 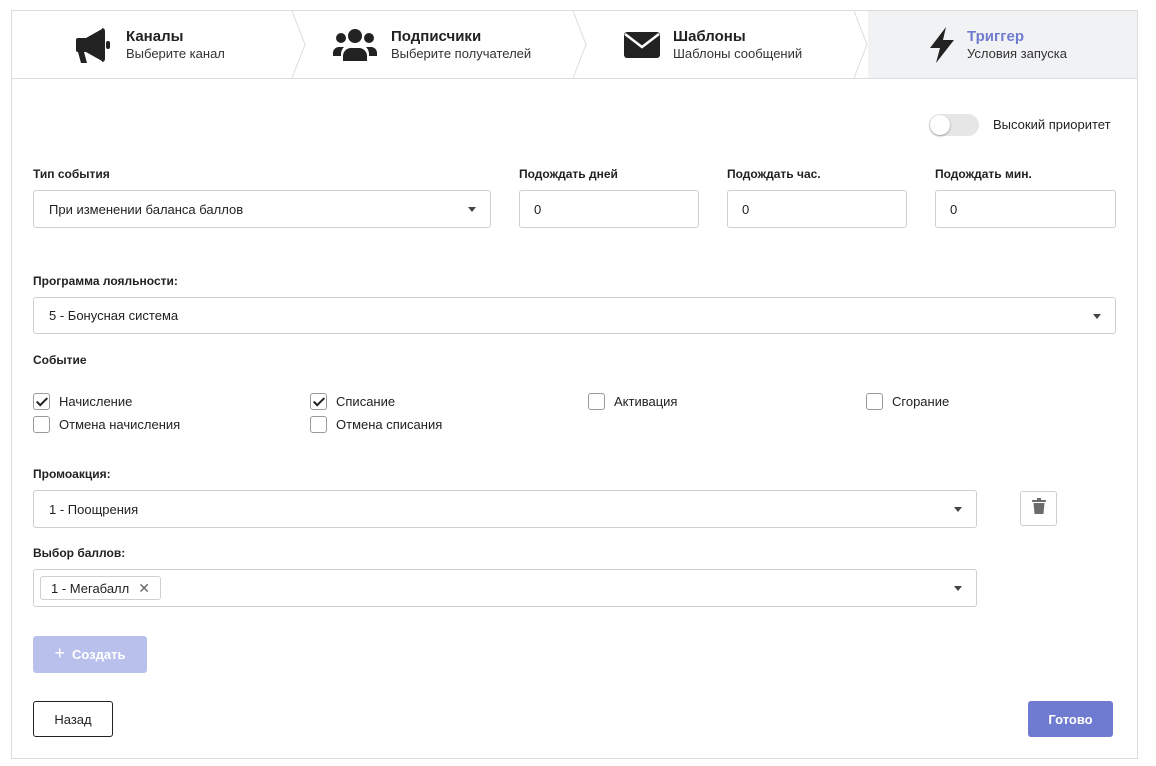 I want to click on megaphone-icon, so click(x=94, y=45).